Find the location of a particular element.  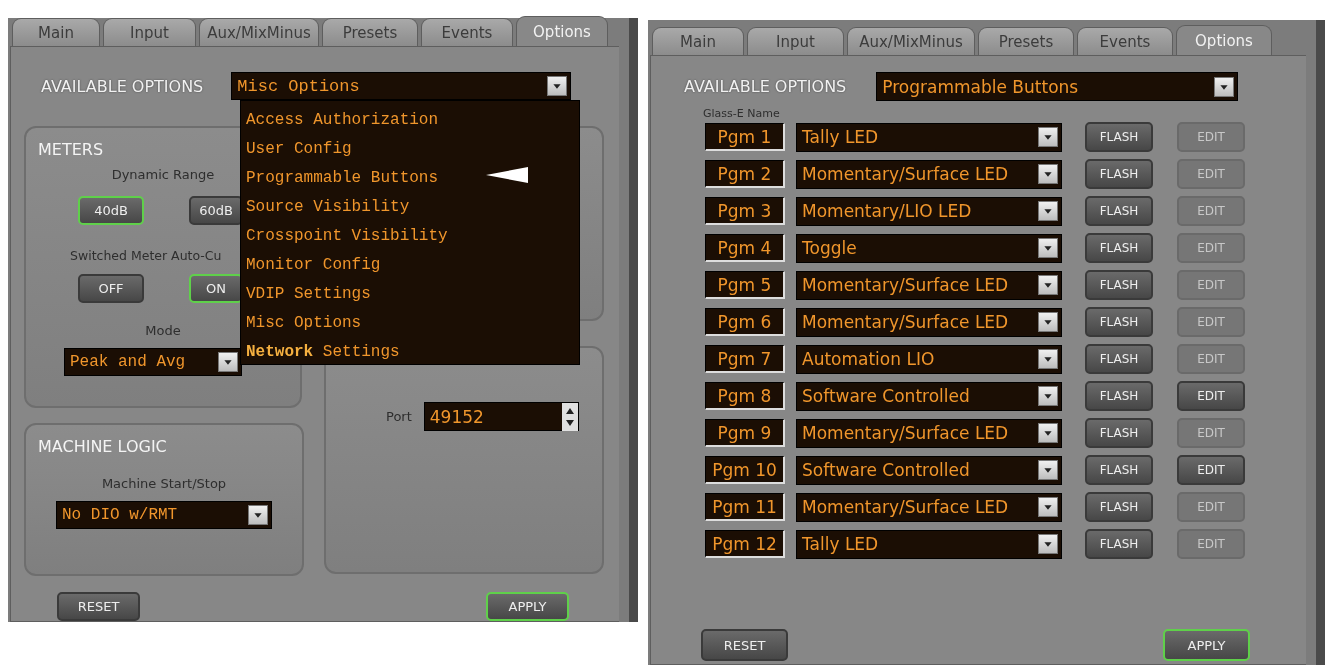

auto-cue-label: Switched Meter Auto-Cu is located at coordinates (146, 255).